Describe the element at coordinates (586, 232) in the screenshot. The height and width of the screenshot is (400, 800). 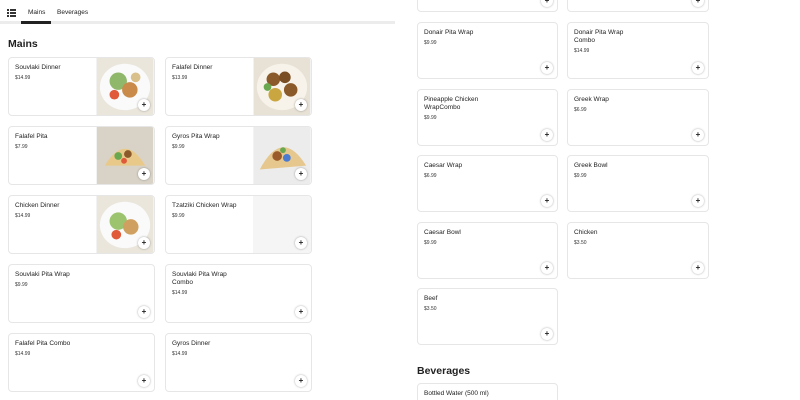
I see `item-name: Chicken` at that location.